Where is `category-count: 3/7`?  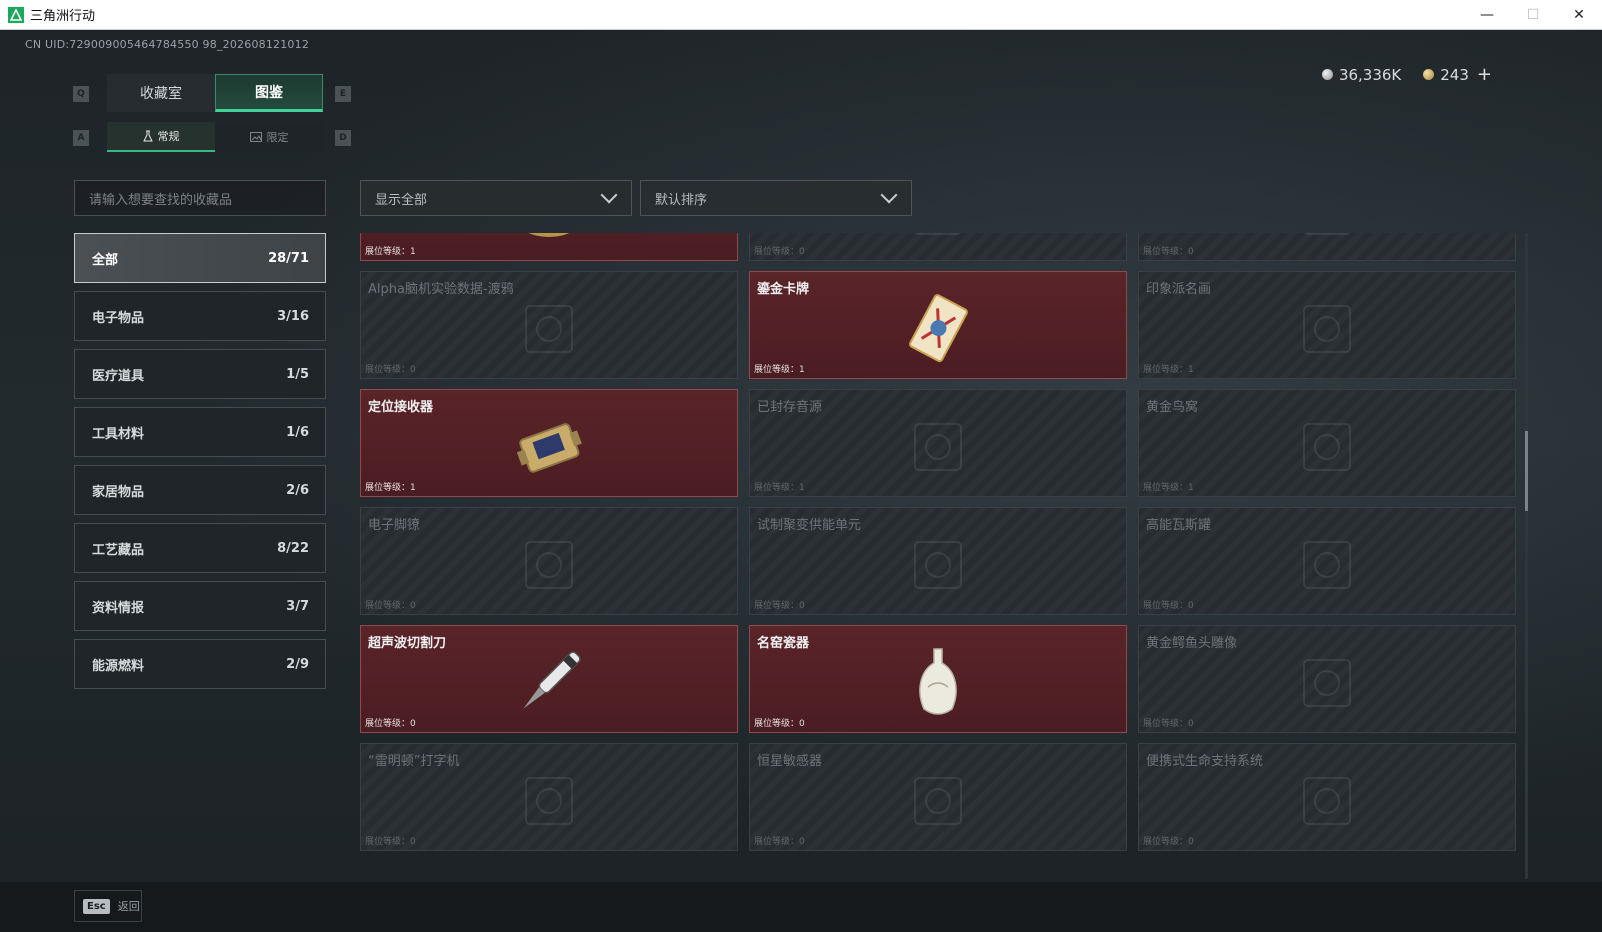
category-count: 3/7 is located at coordinates (297, 606).